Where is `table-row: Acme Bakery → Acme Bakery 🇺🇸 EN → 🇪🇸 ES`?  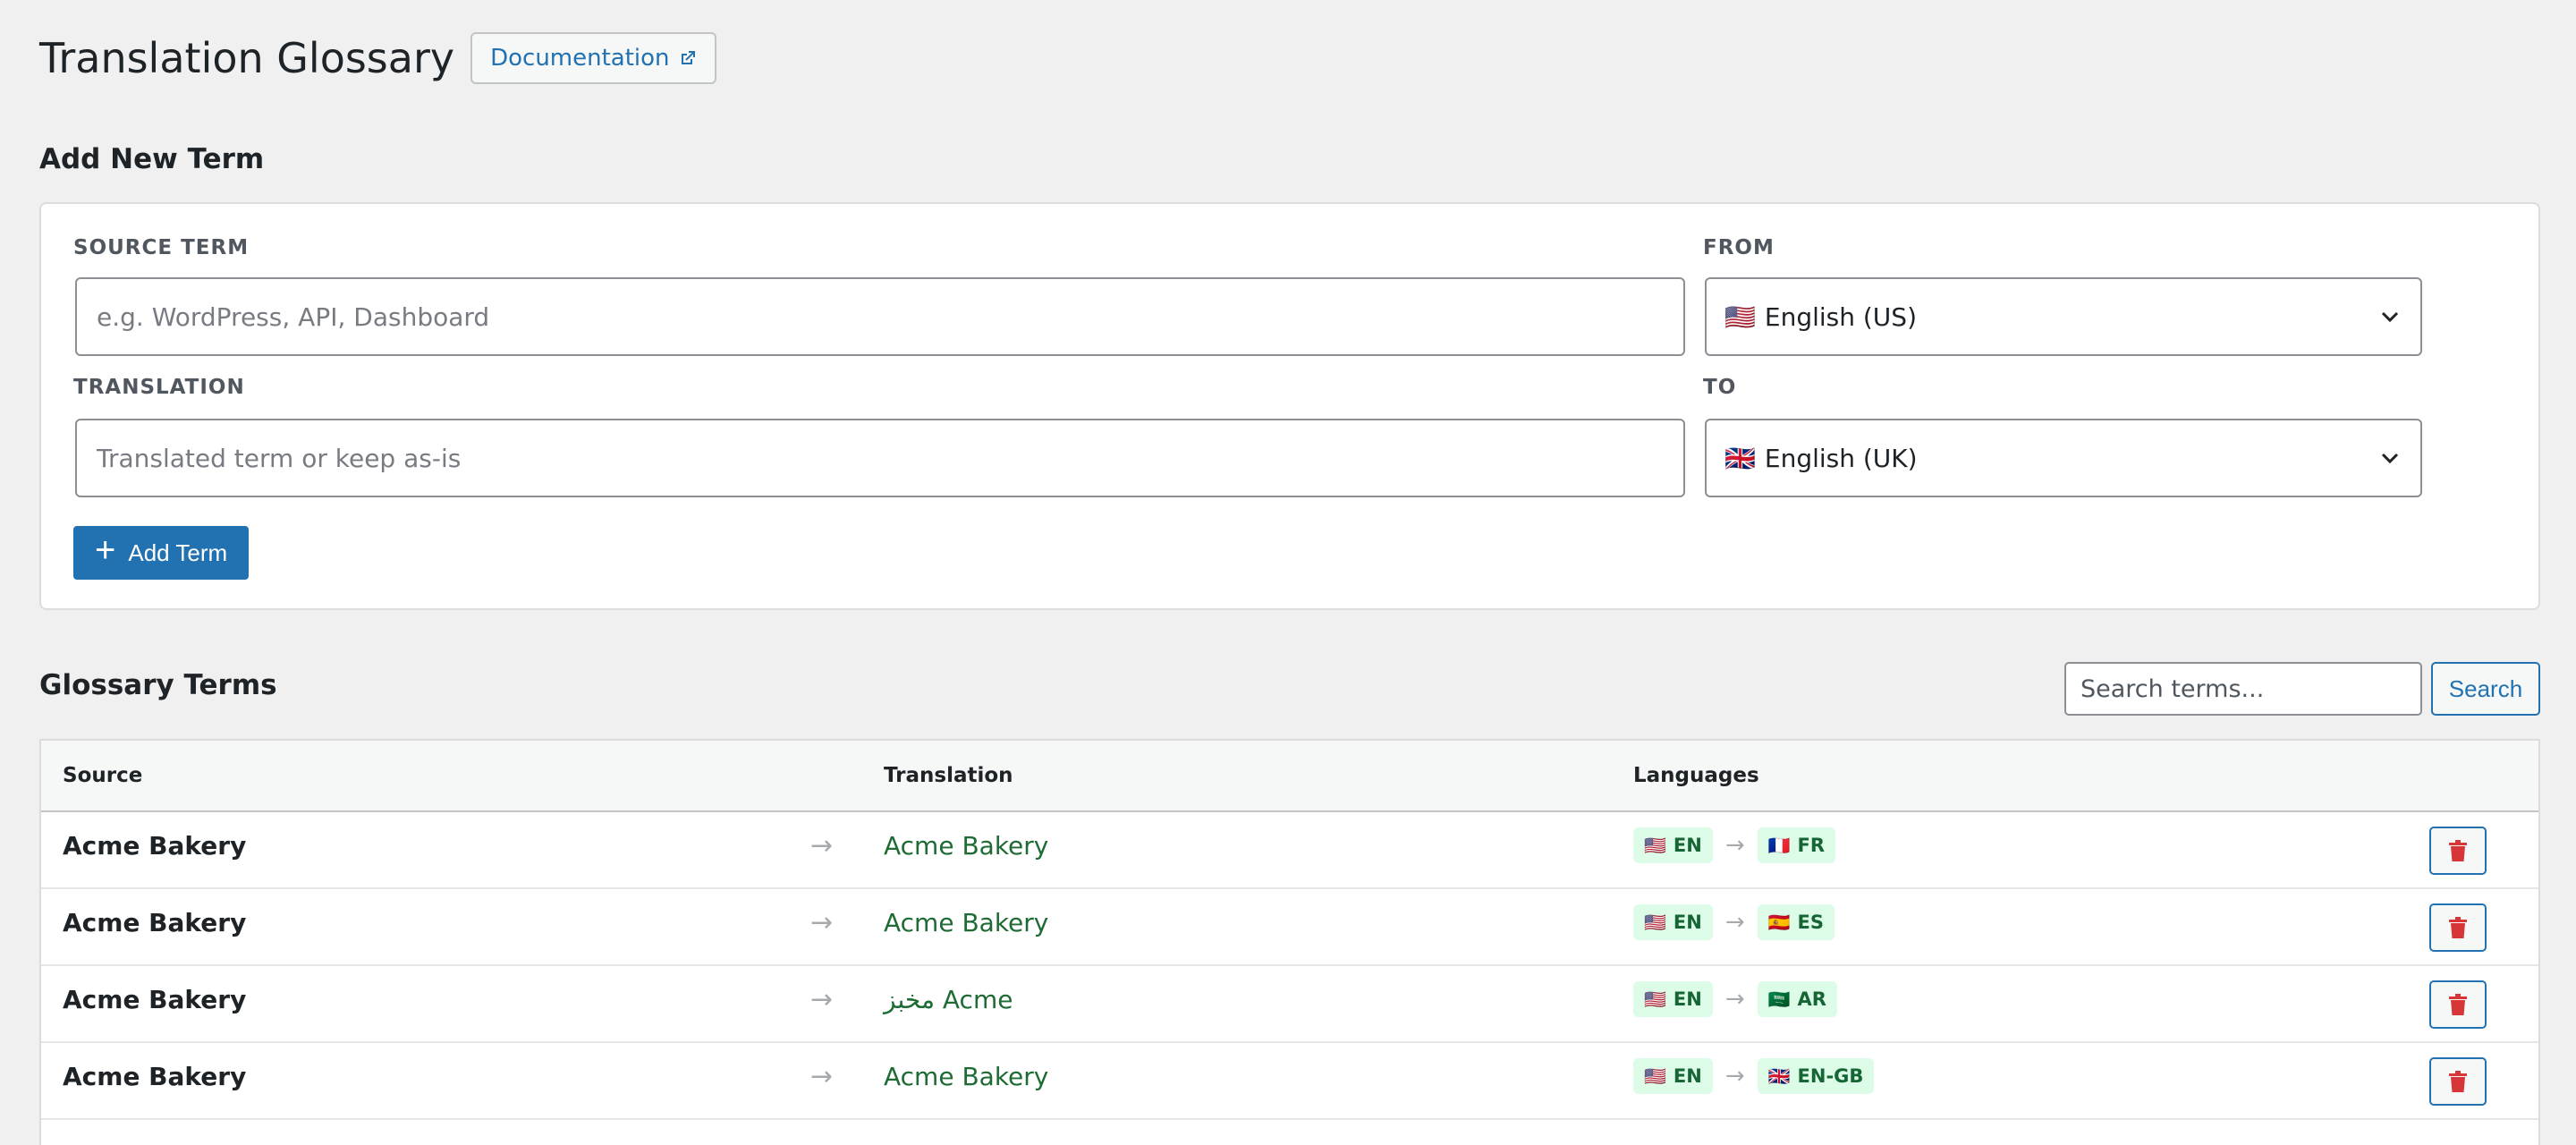
table-row: Acme Bakery → Acme Bakery 🇺🇸 EN → 🇪🇸 ES is located at coordinates (1289, 927).